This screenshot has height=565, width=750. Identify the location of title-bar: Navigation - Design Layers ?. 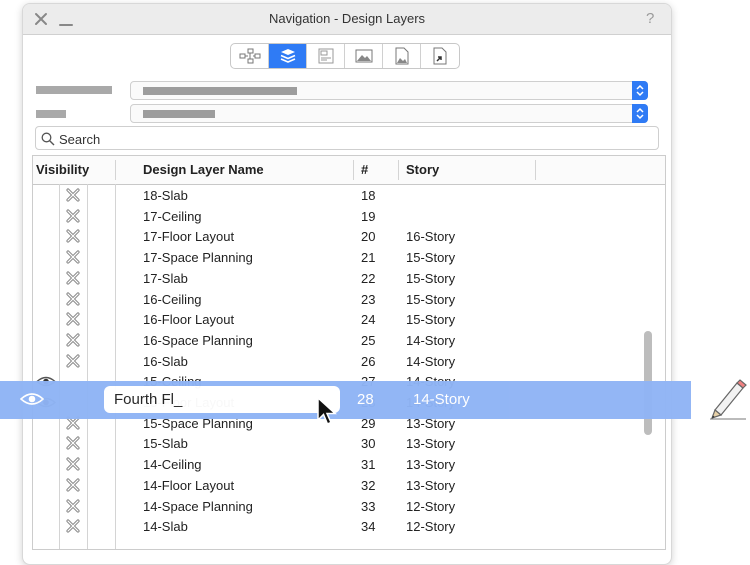
(347, 19).